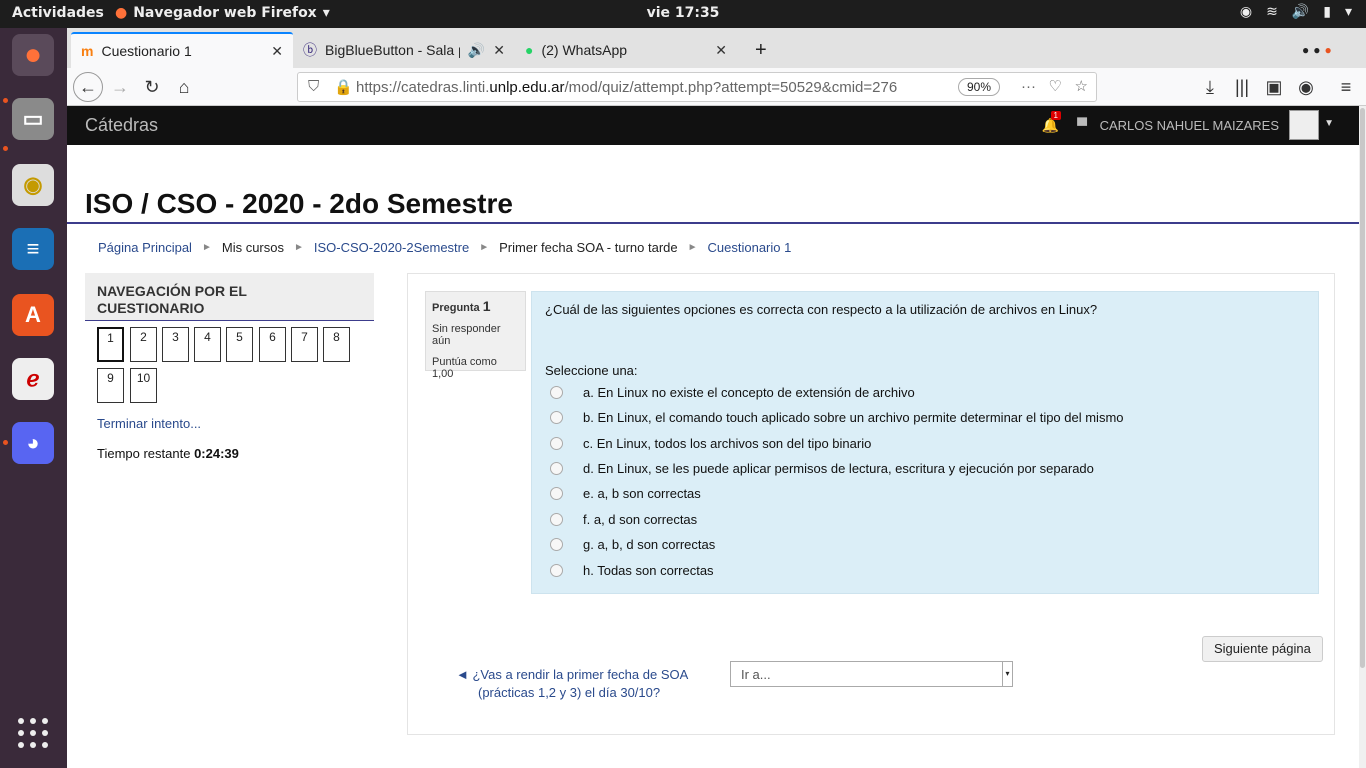  What do you see at coordinates (33, 249) in the screenshot?
I see `writer-launcher-icon: ≡` at bounding box center [33, 249].